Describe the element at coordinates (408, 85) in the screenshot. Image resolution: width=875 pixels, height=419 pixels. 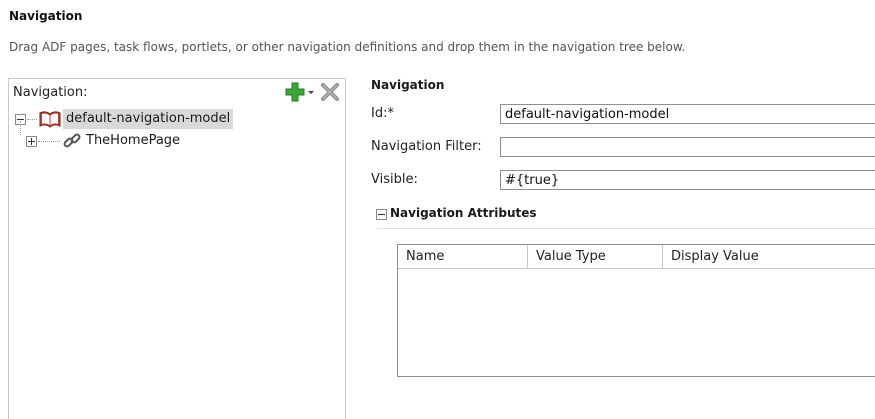
I see `properties-title: Navigation` at that location.